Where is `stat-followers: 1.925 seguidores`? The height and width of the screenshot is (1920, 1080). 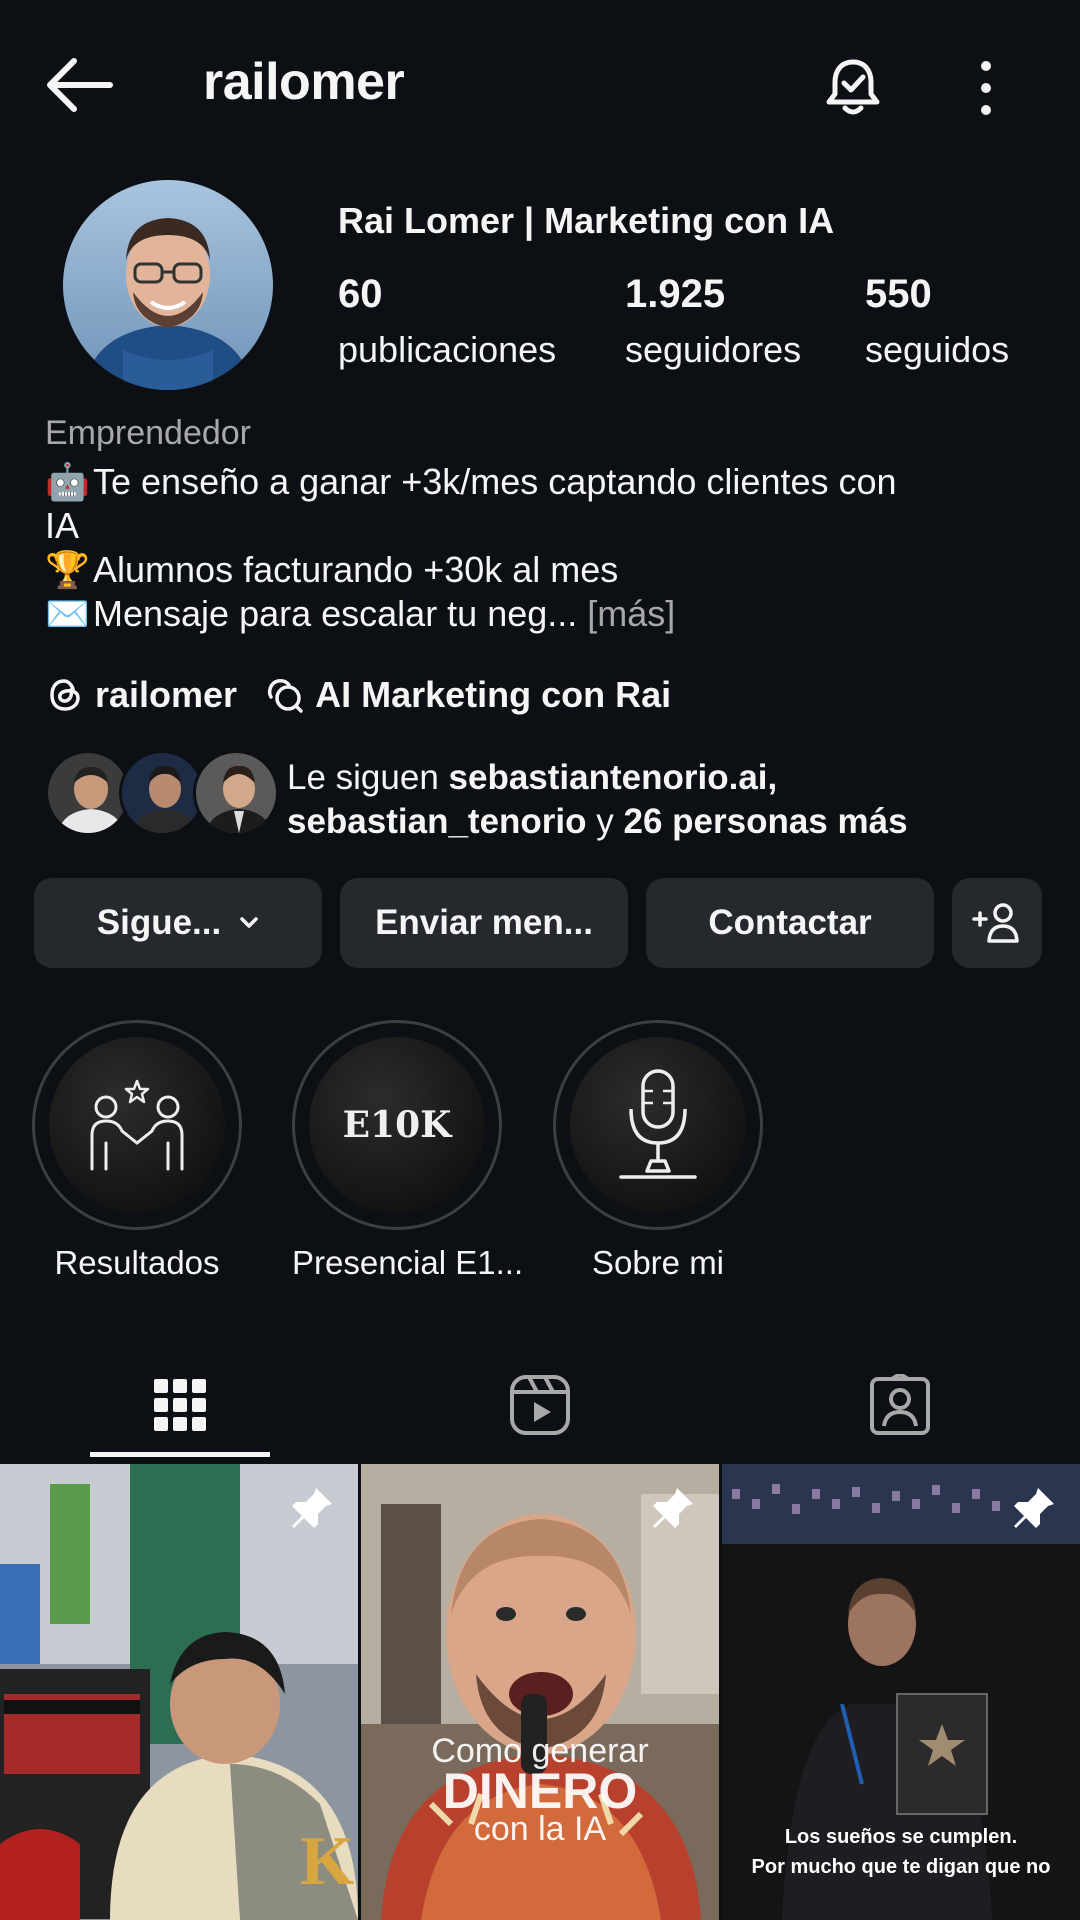 stat-followers: 1.925 seguidores is located at coordinates (713, 321).